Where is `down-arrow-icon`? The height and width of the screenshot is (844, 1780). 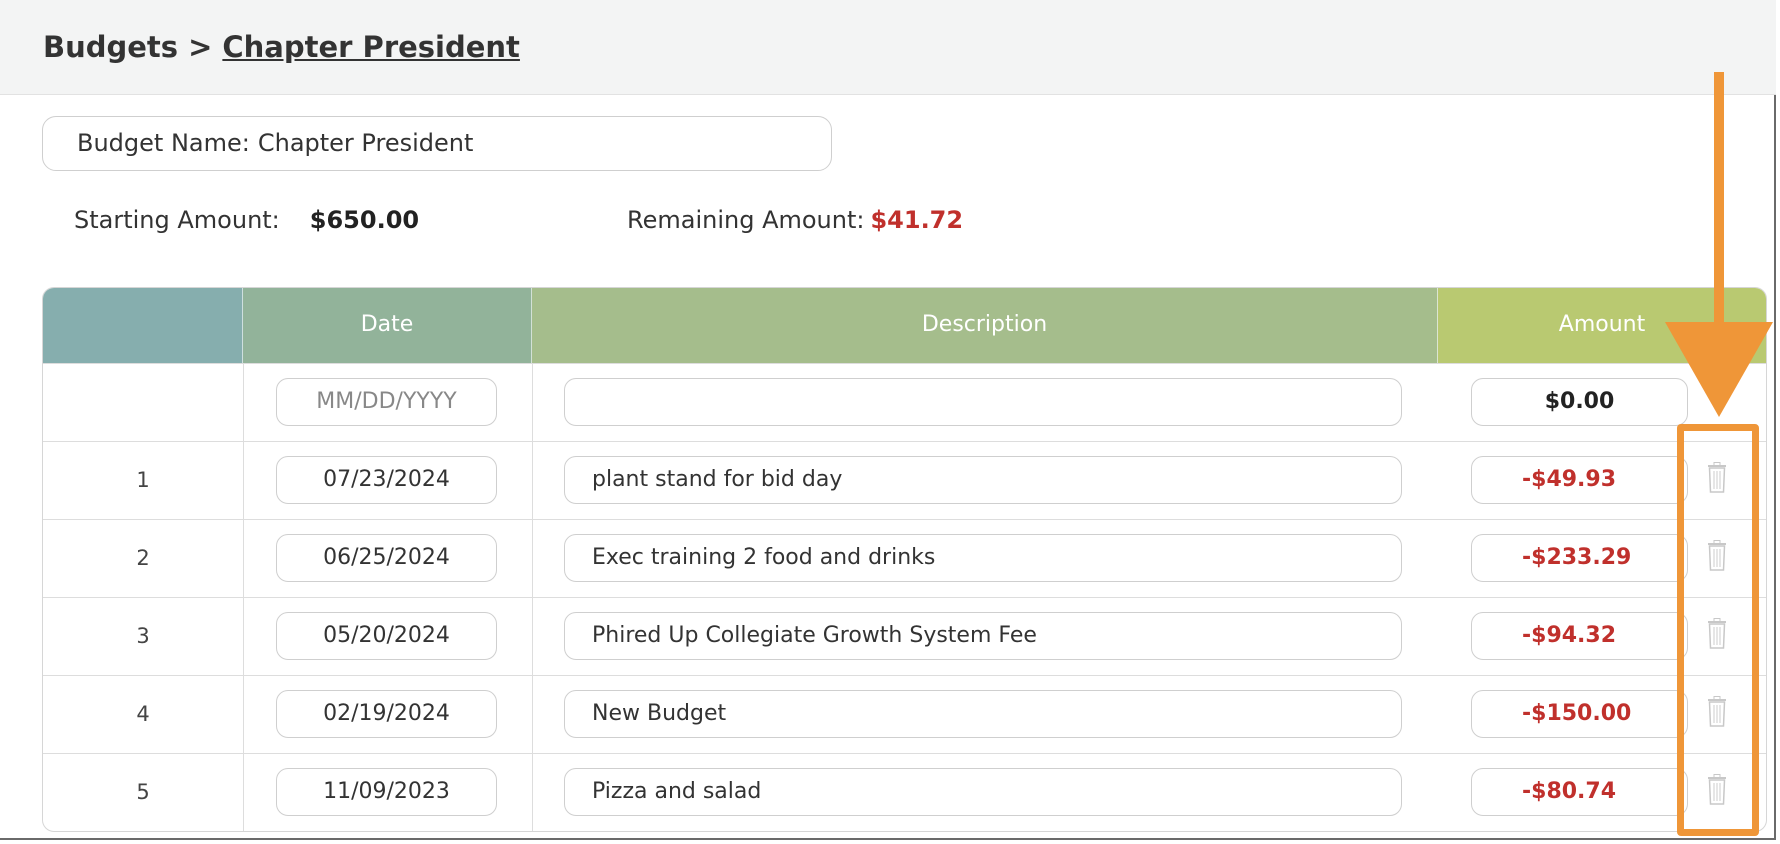 down-arrow-icon is located at coordinates (1719, 244).